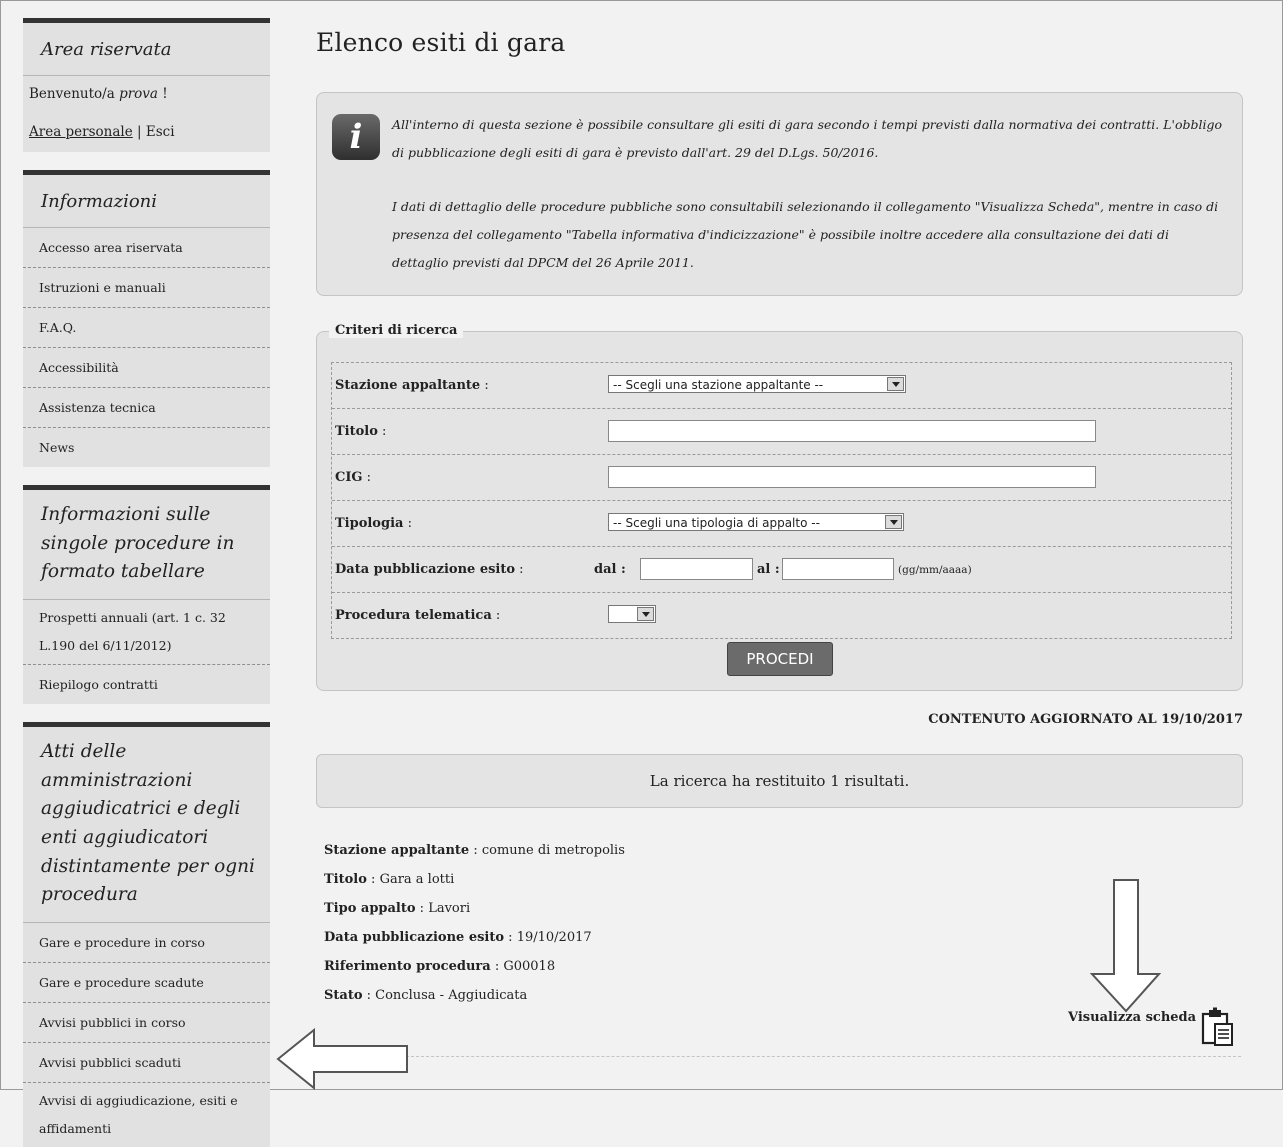 This screenshot has width=1283, height=1147. Describe the element at coordinates (413, 615) in the screenshot. I see `telematica-label-text: Procedura telematica` at that location.